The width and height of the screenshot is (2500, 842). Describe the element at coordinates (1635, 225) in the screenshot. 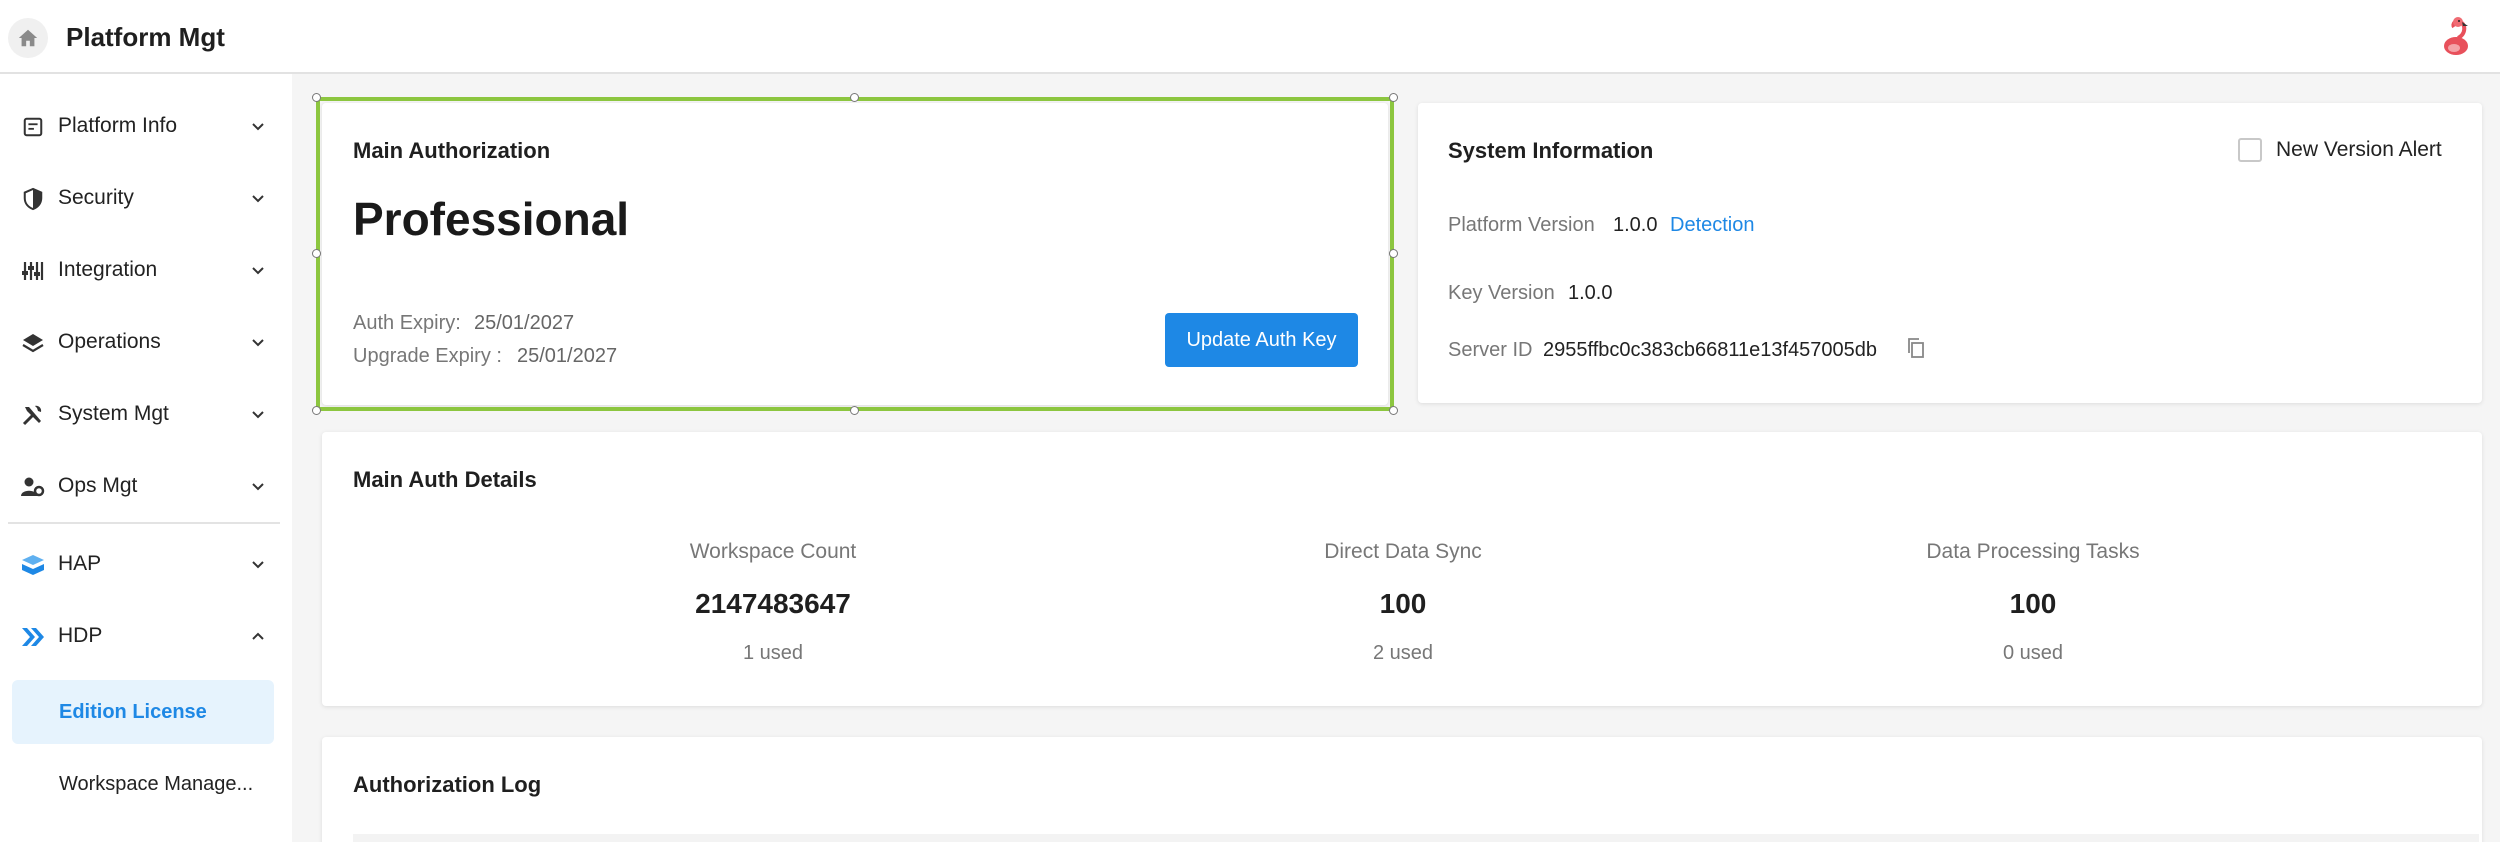

I see `platform-version-value: 1.0.0` at that location.